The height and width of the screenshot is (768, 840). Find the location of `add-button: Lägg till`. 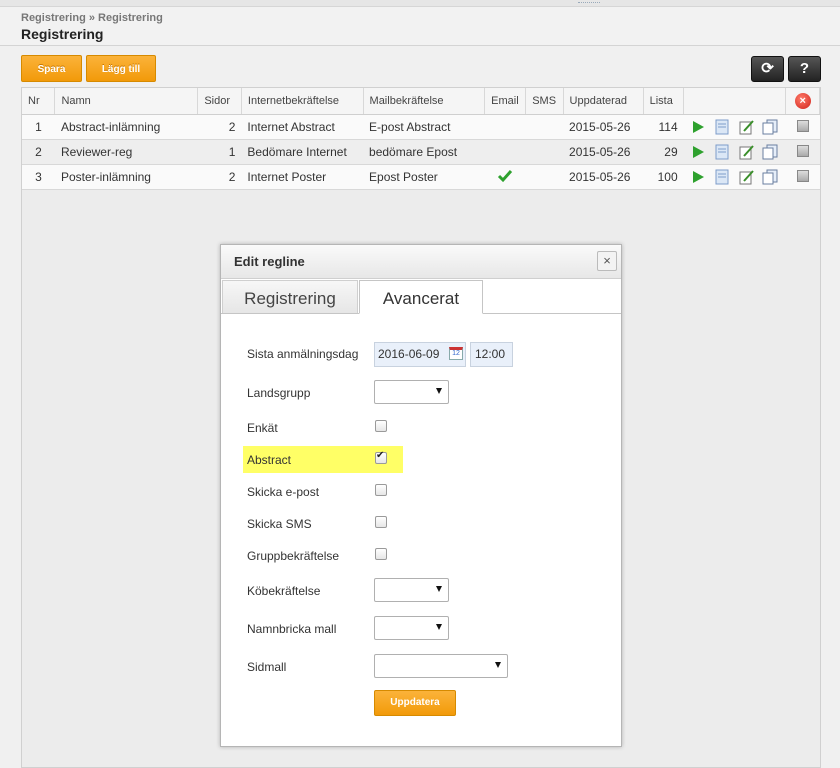

add-button: Lägg till is located at coordinates (121, 68).